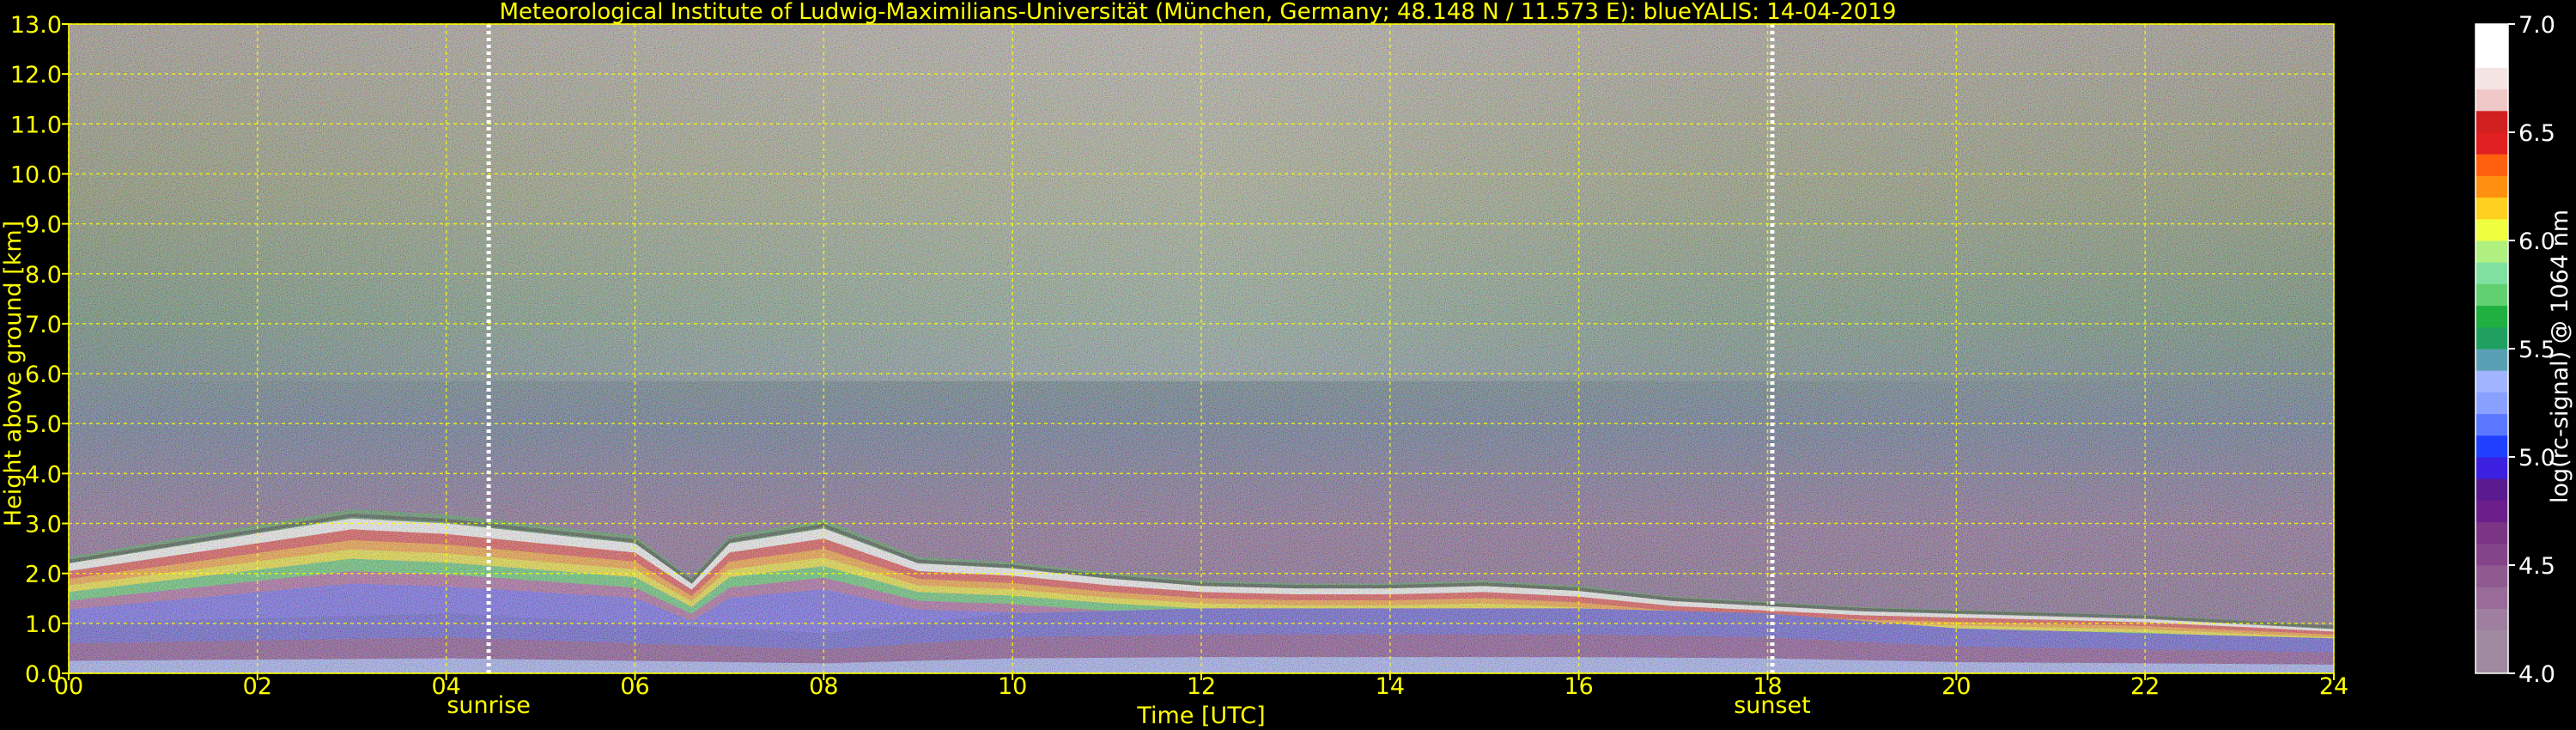 The height and width of the screenshot is (730, 2576). What do you see at coordinates (44, 424) in the screenshot?
I see `y-tick-label: 5.0` at bounding box center [44, 424].